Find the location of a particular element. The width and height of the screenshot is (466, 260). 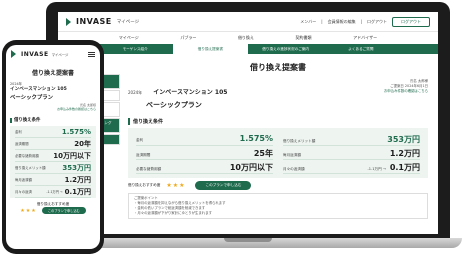

nav-item-refinance: 借り換え is located at coordinates (246, 38).